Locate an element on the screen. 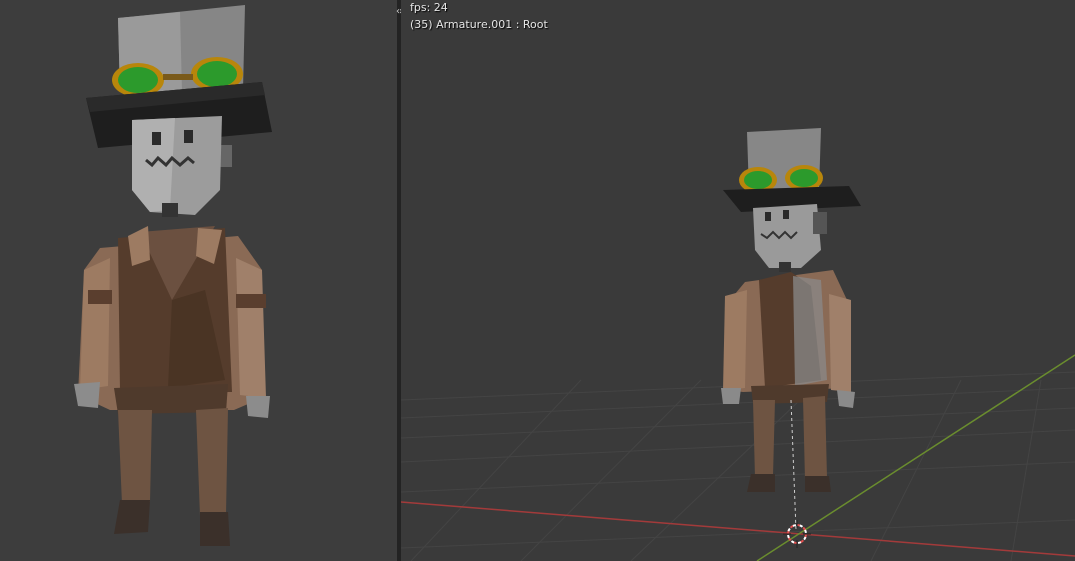  active-object-label: (35) Armature.001 : Root is located at coordinates (479, 24).